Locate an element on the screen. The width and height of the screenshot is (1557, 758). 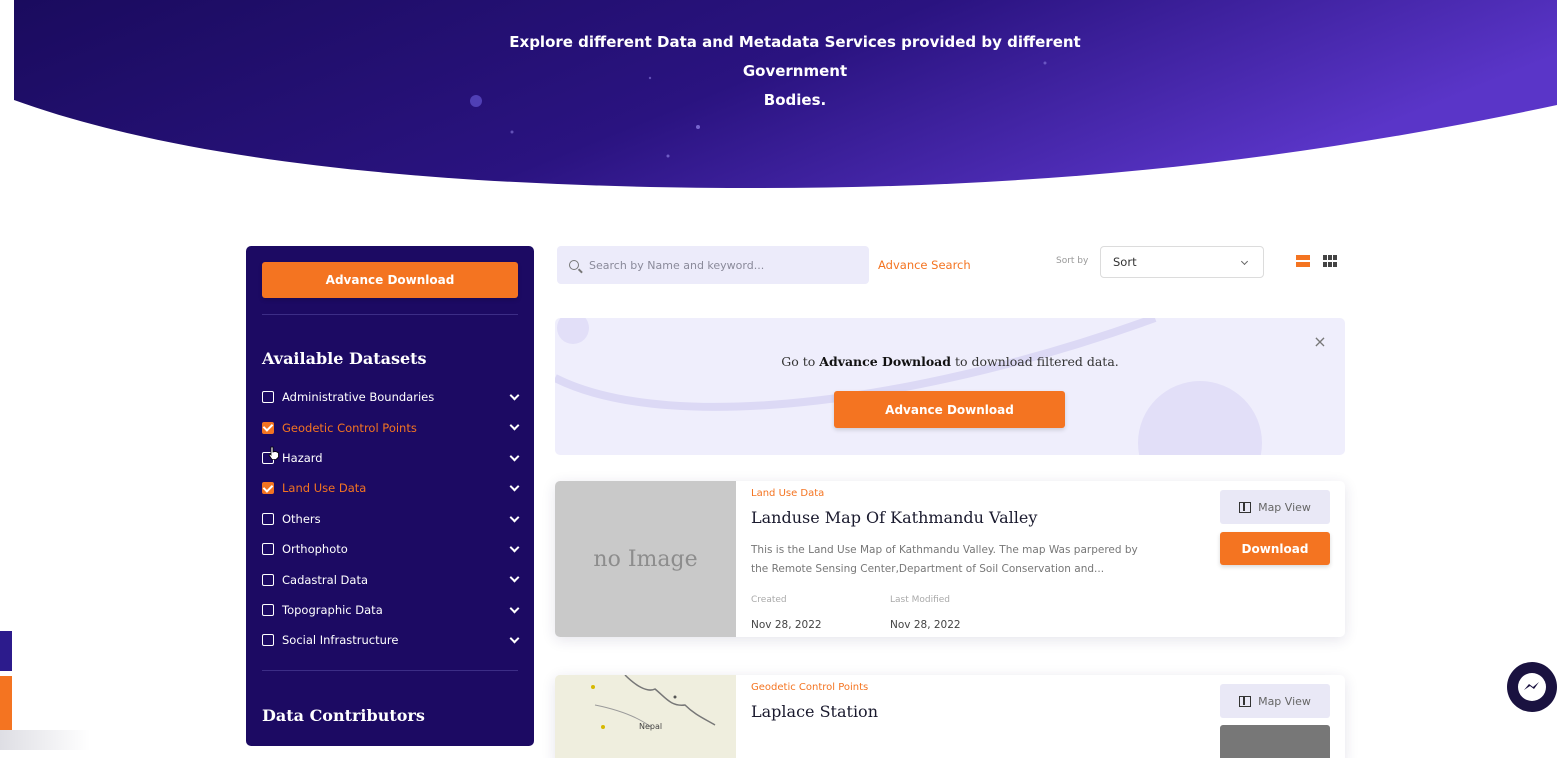
dataset-item-social-infrastructure: Social Infrastructure is located at coordinates (391, 640).